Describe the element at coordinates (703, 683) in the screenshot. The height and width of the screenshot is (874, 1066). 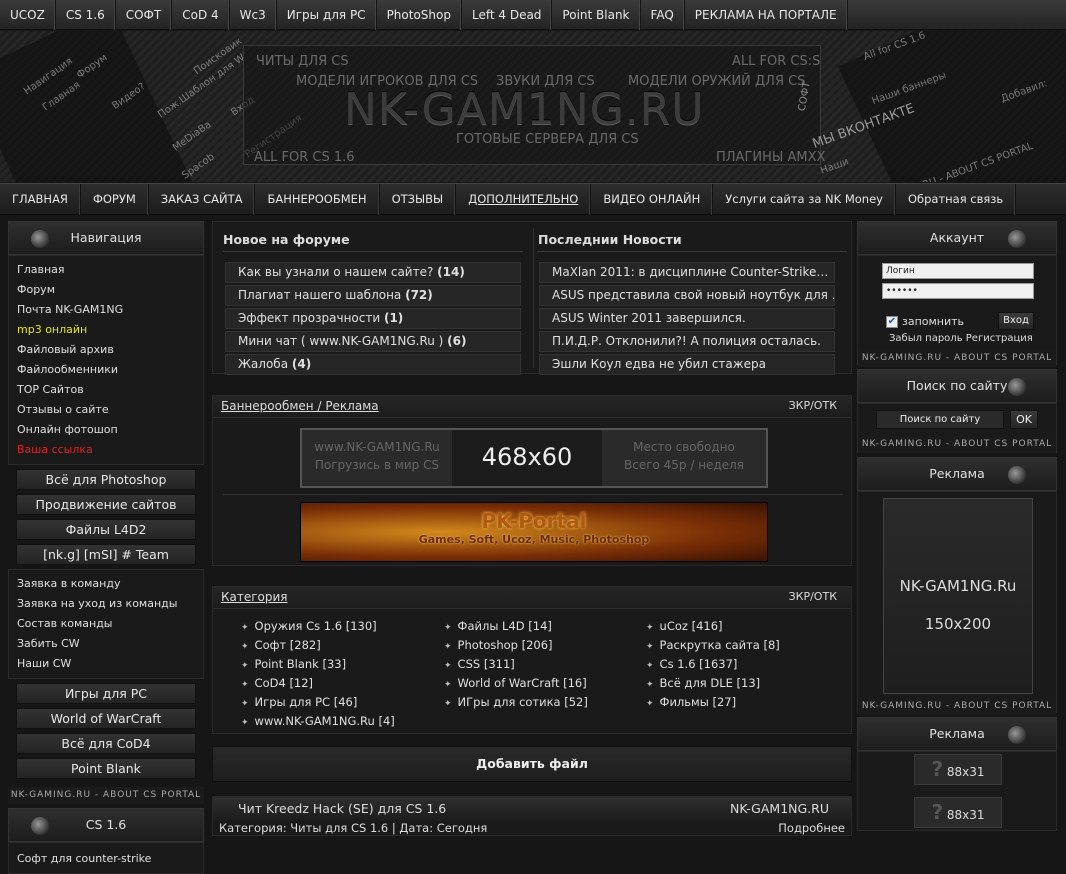
I see `category-link: Всё для DLE [13]` at that location.